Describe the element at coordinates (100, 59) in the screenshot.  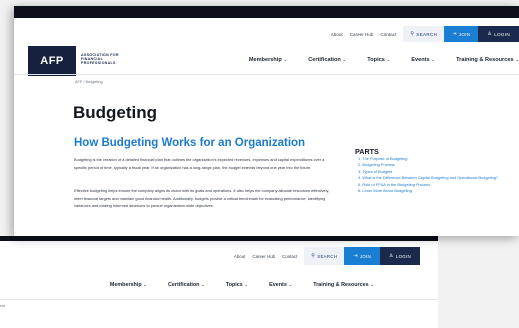
I see `logo-text: ASSOCIATION FOR FINANCIAL PROFESSIONALS` at that location.